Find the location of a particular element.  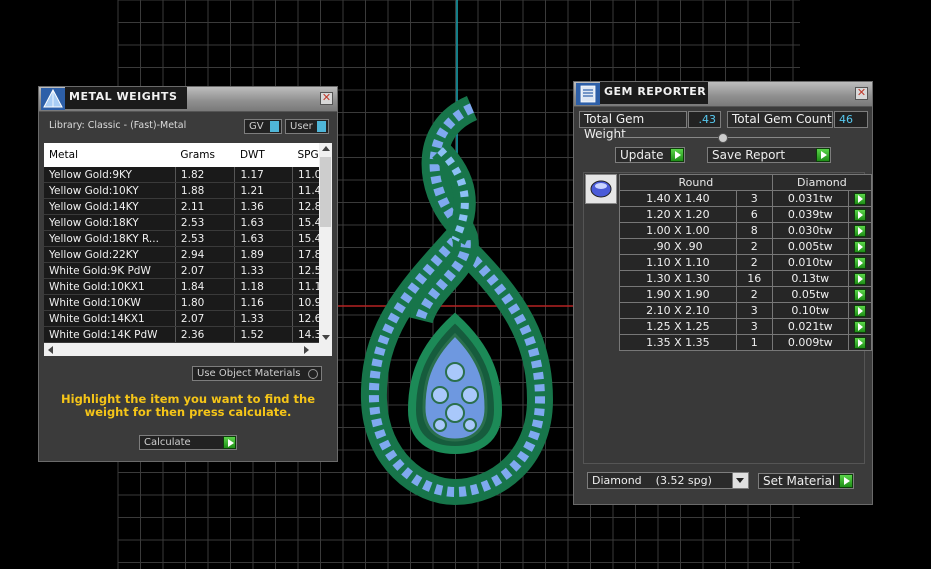

save-report-button: Save Report is located at coordinates (769, 155).